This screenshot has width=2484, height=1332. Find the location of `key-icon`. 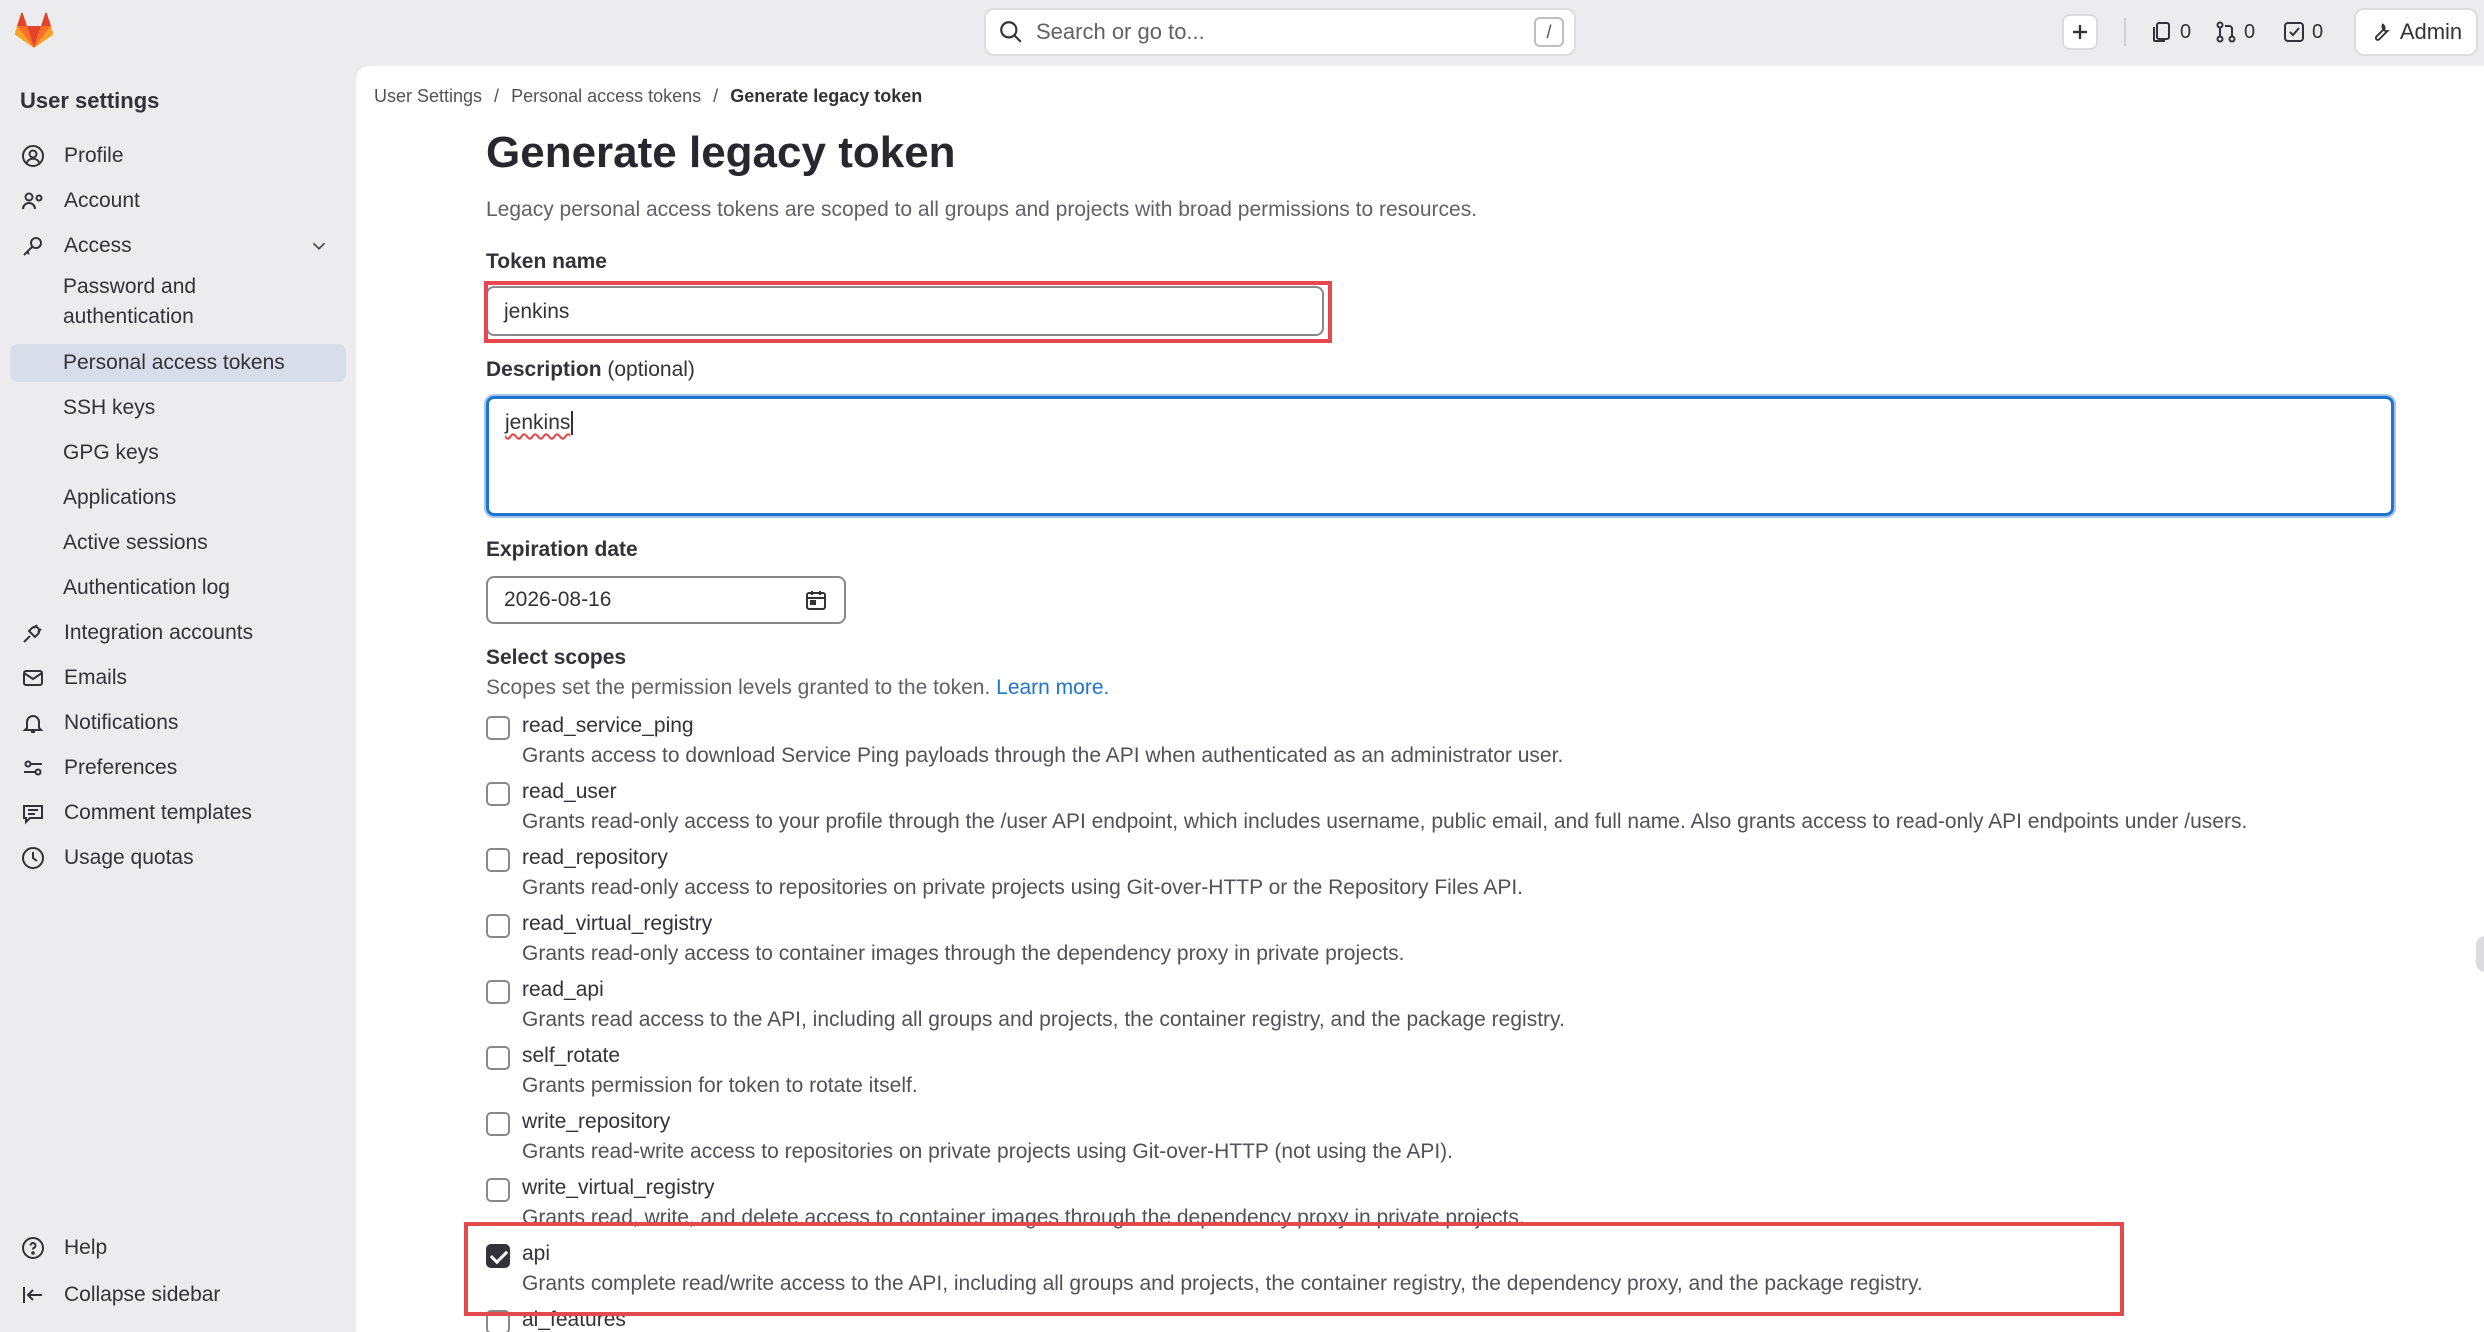

key-icon is located at coordinates (32, 246).